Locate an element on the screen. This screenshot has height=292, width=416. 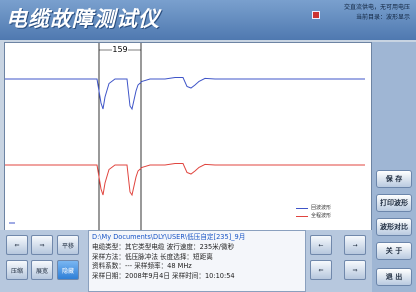
hide-button: 隐藏 is located at coordinates (68, 270).